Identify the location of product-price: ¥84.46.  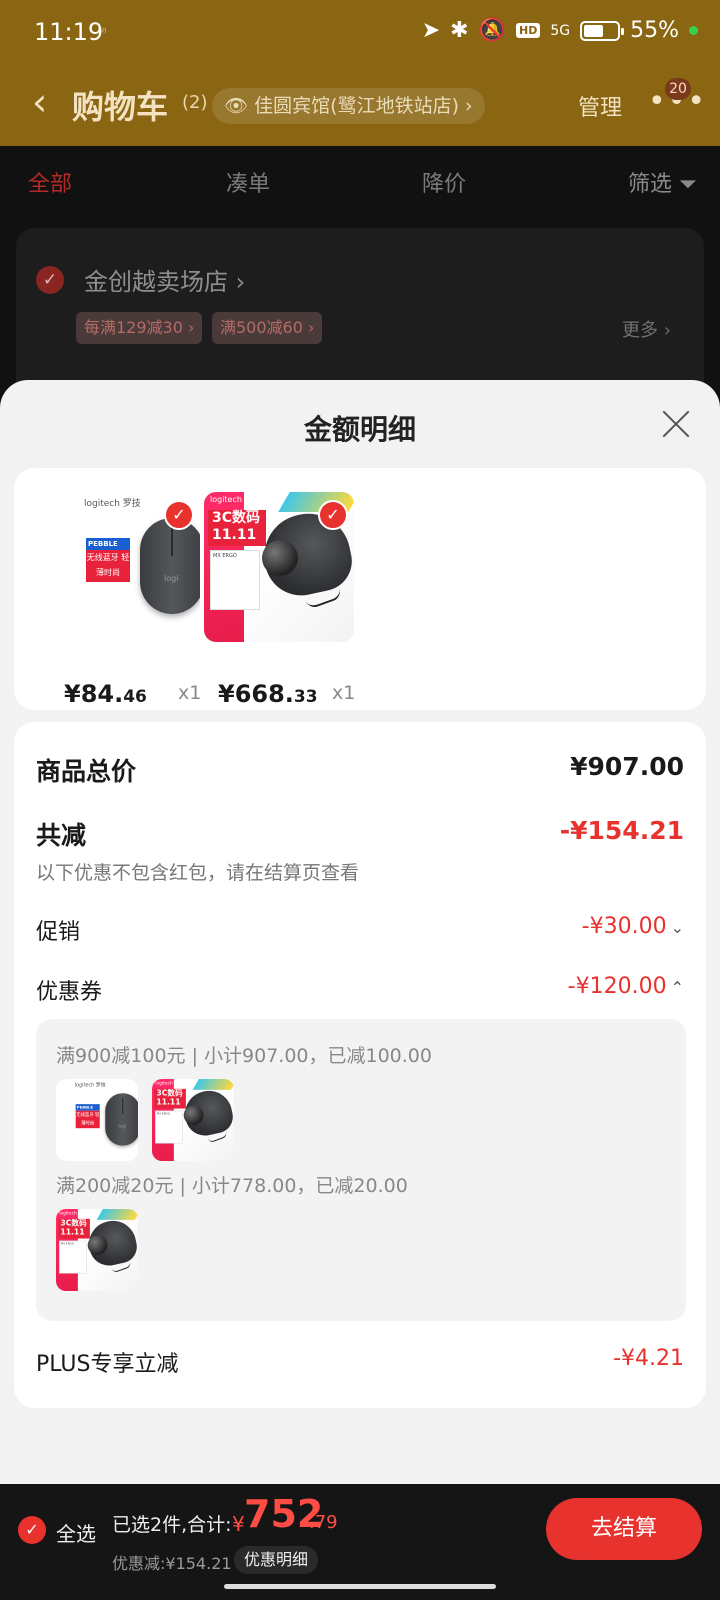
(105, 694).